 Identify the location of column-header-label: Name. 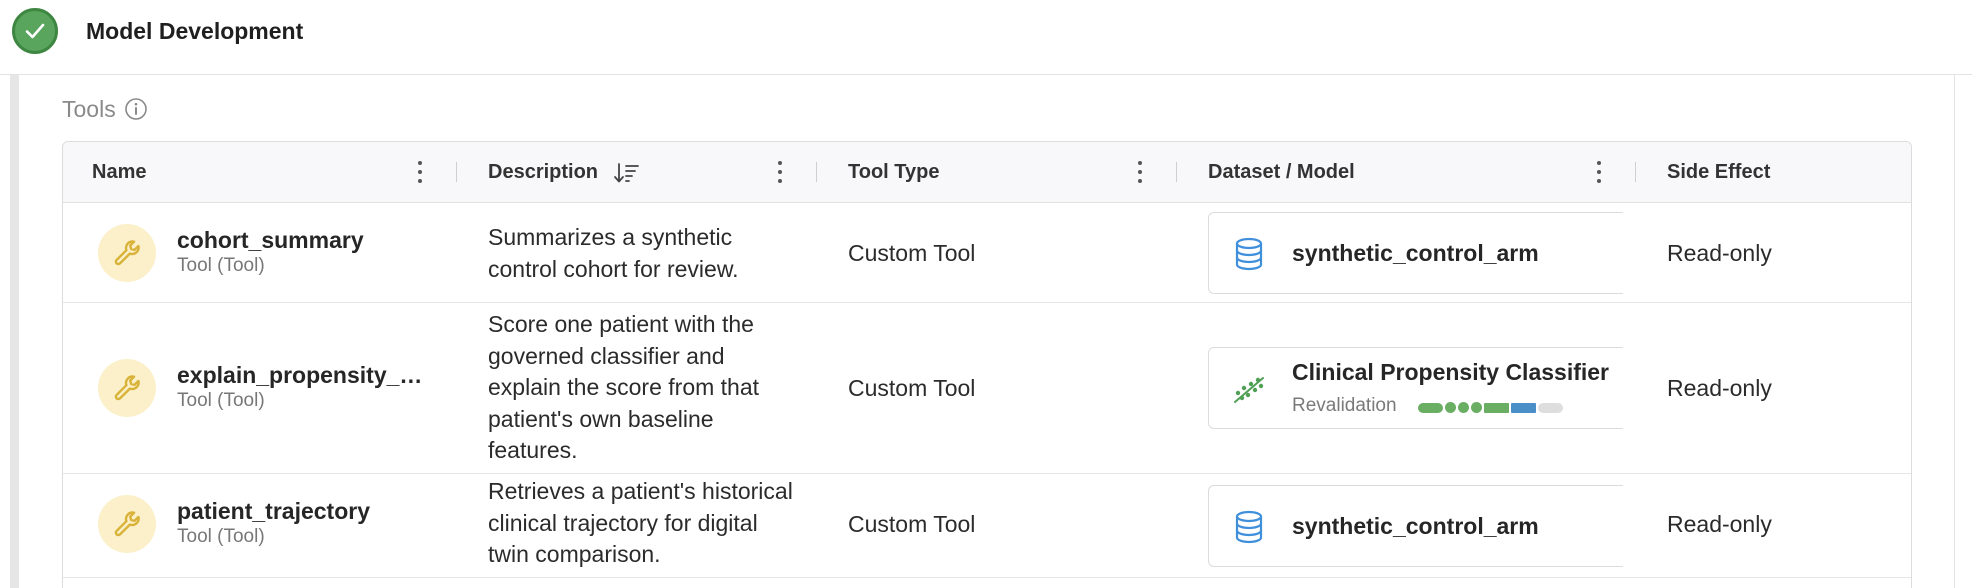
(119, 172).